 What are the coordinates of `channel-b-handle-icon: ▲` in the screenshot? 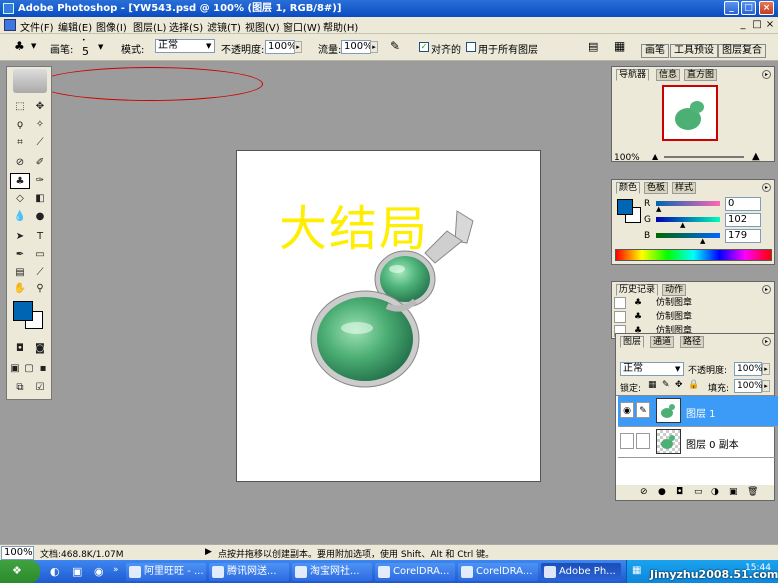 It's located at (702, 241).